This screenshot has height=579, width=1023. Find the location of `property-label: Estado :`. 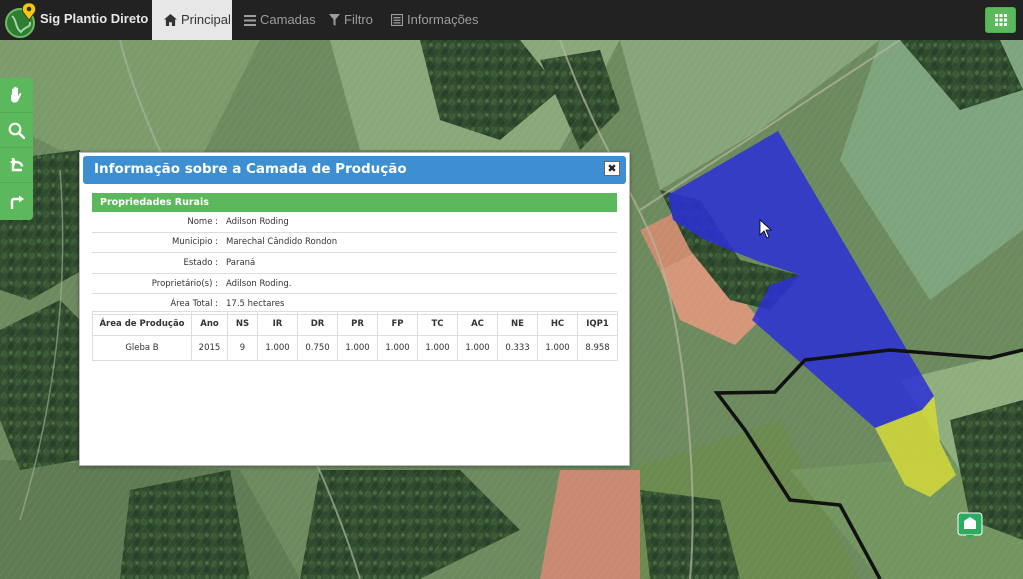

property-label: Estado : is located at coordinates (159, 263).